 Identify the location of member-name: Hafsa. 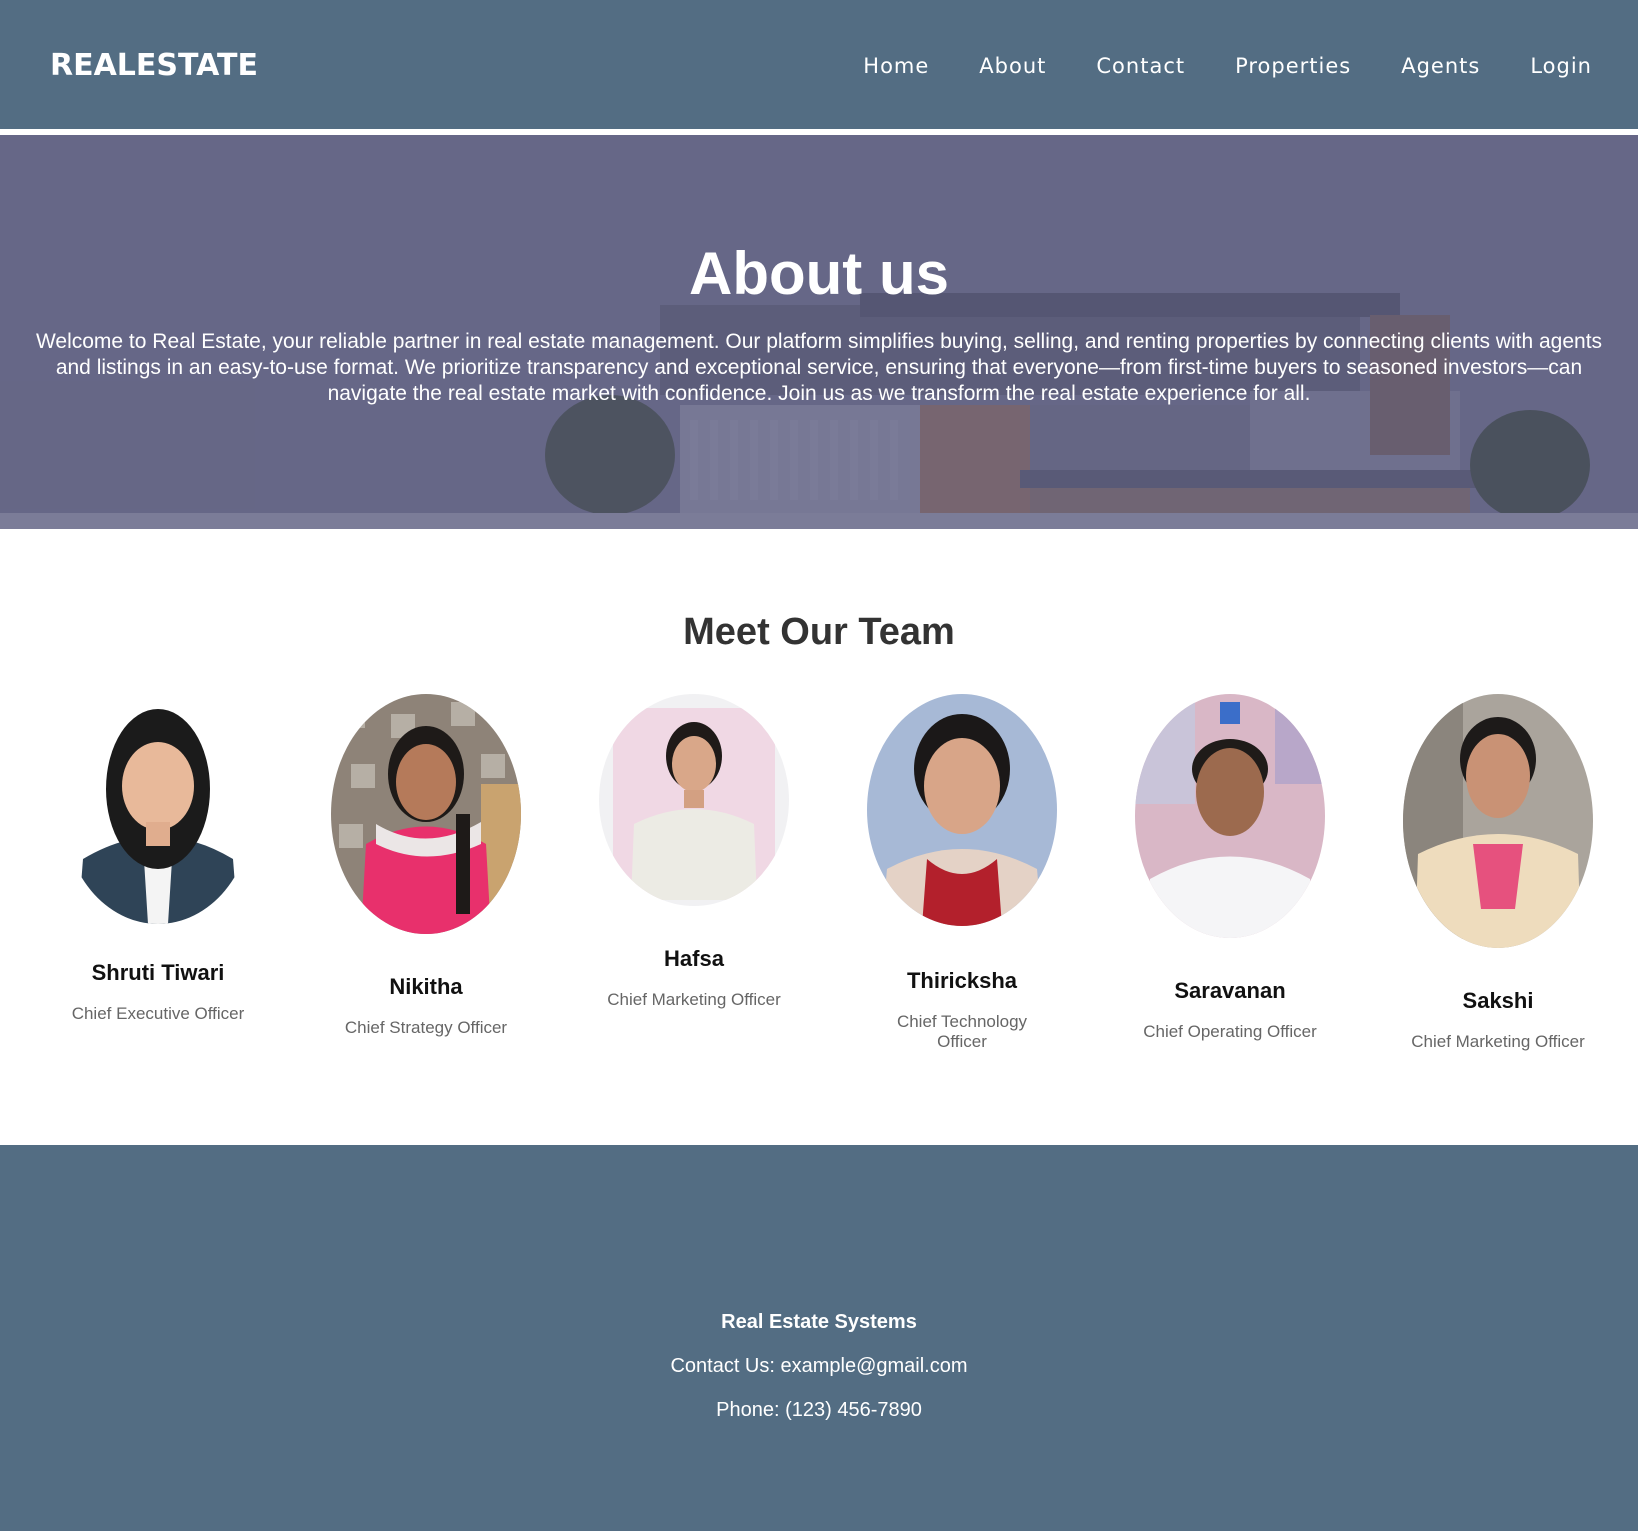
(694, 958).